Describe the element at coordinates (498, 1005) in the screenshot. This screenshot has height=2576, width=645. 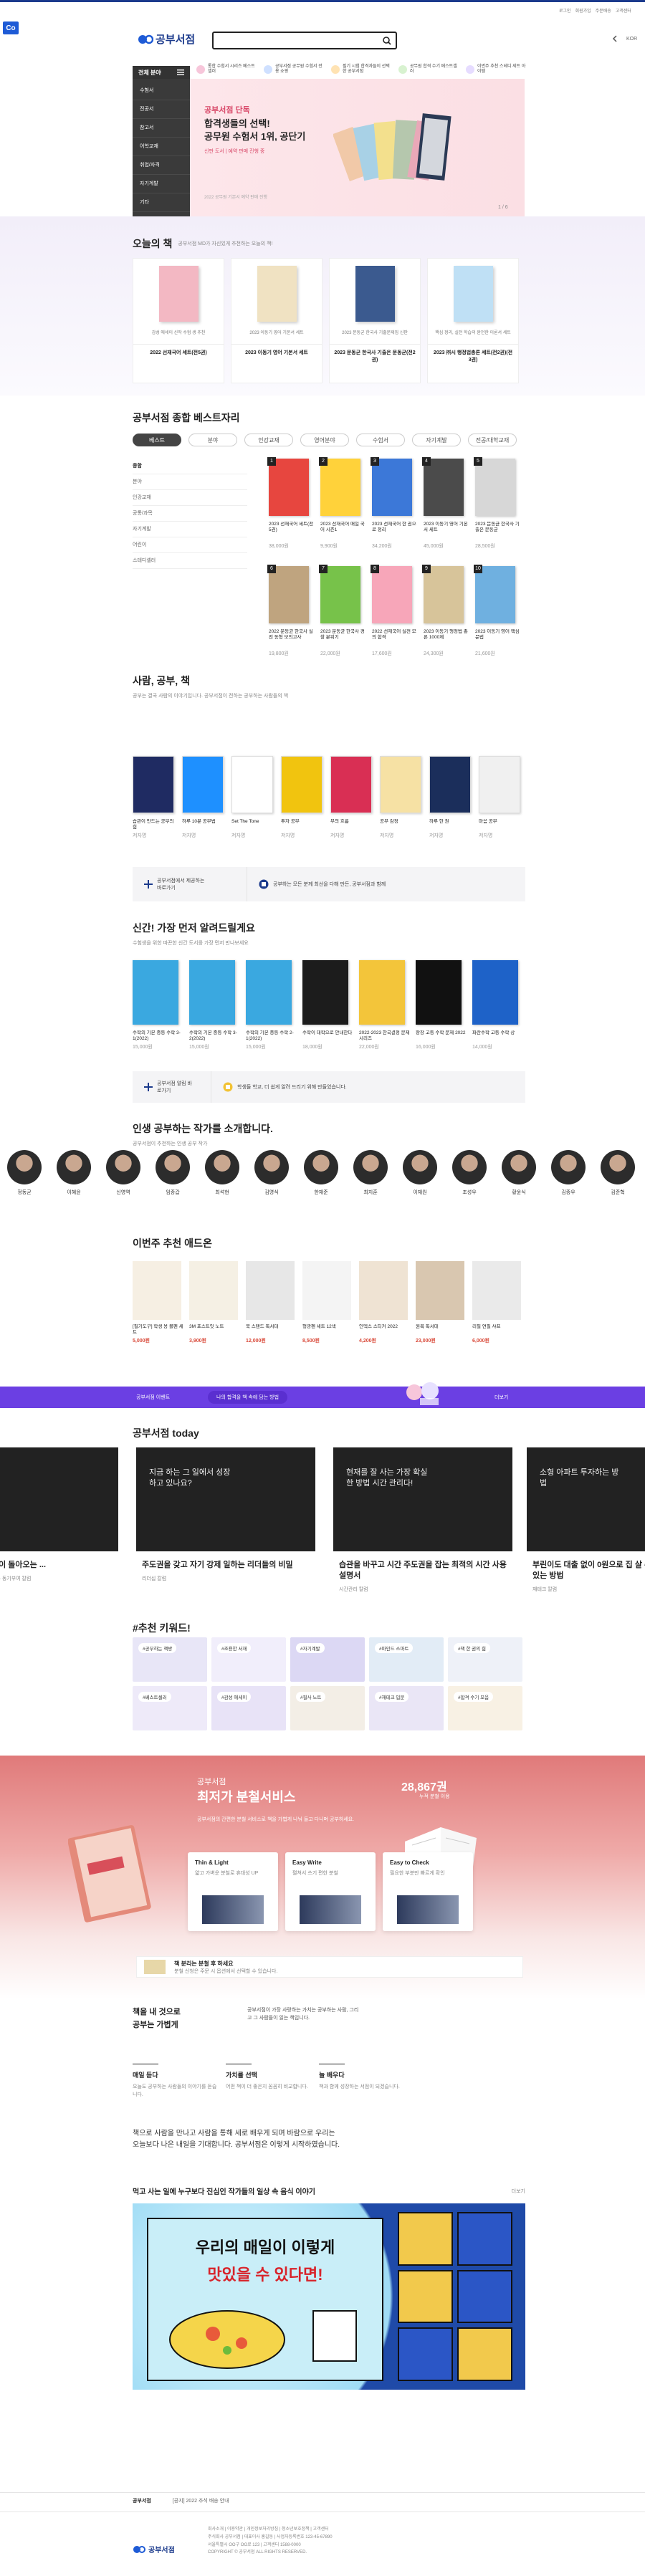
I see `fresh-book: 파란수학 고등 수학 상 14,000원` at that location.